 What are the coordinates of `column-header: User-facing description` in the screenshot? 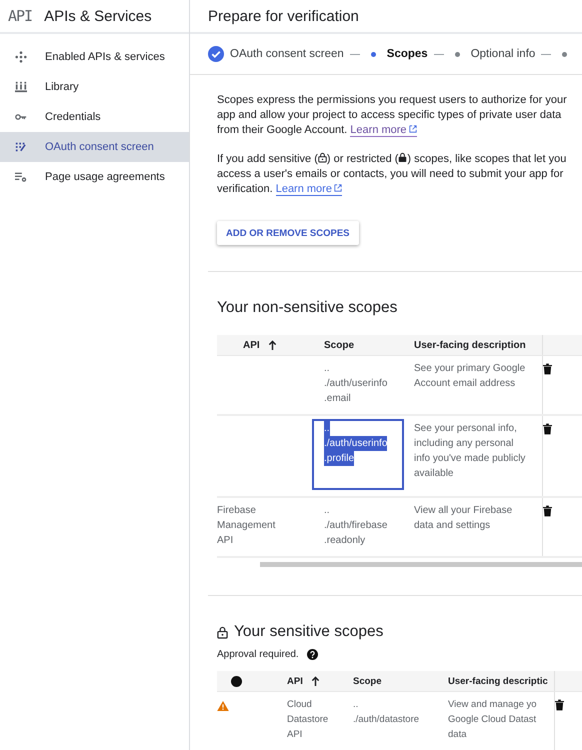 It's located at (478, 345).